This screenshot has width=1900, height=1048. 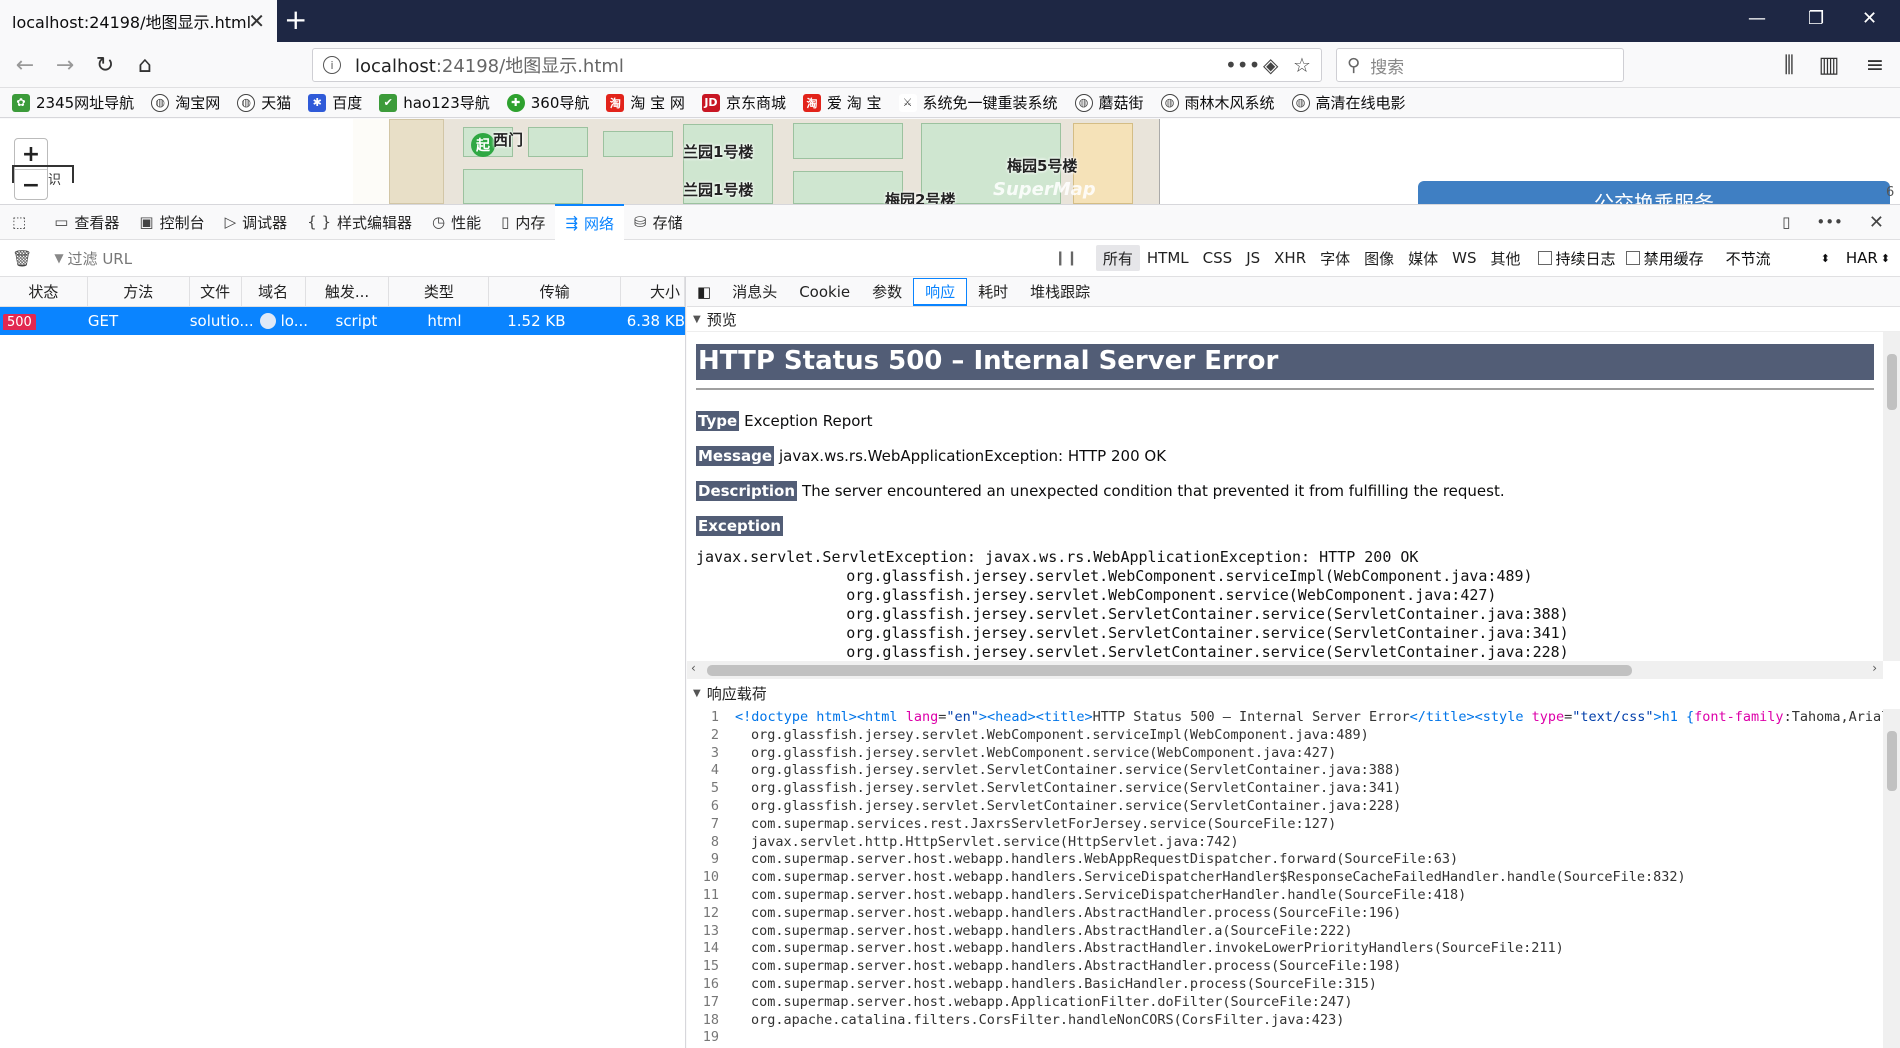 I want to click on pocket-icon: ◈, so click(x=1270, y=65).